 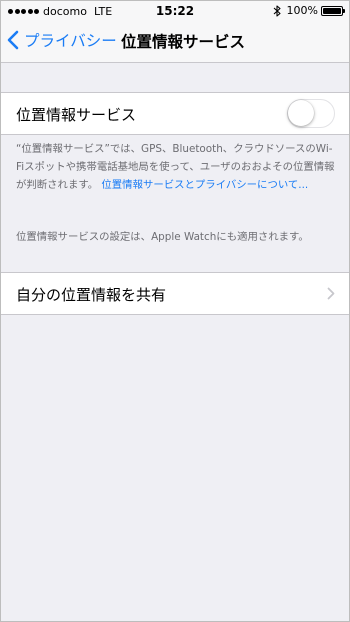 I want to click on apple-watch-note: 位置情報サービスの設定は、Apple Watchにも適用されます。, so click(x=162, y=237).